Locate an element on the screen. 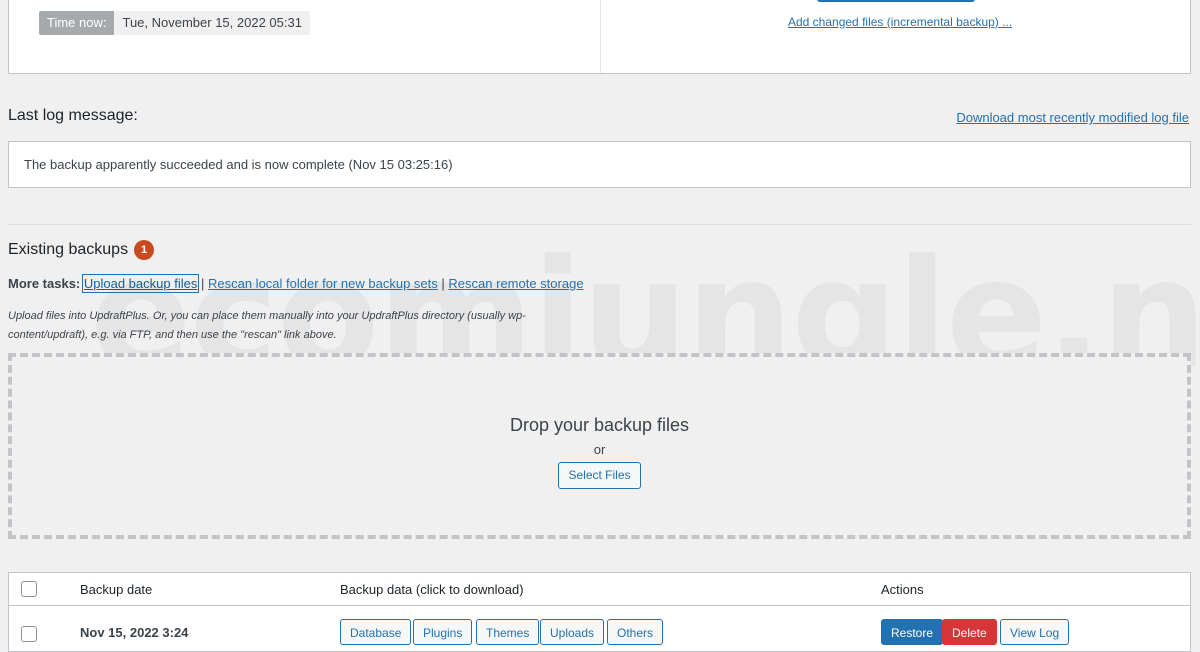 The image size is (1200, 652). restore-button: Restore is located at coordinates (912, 632).